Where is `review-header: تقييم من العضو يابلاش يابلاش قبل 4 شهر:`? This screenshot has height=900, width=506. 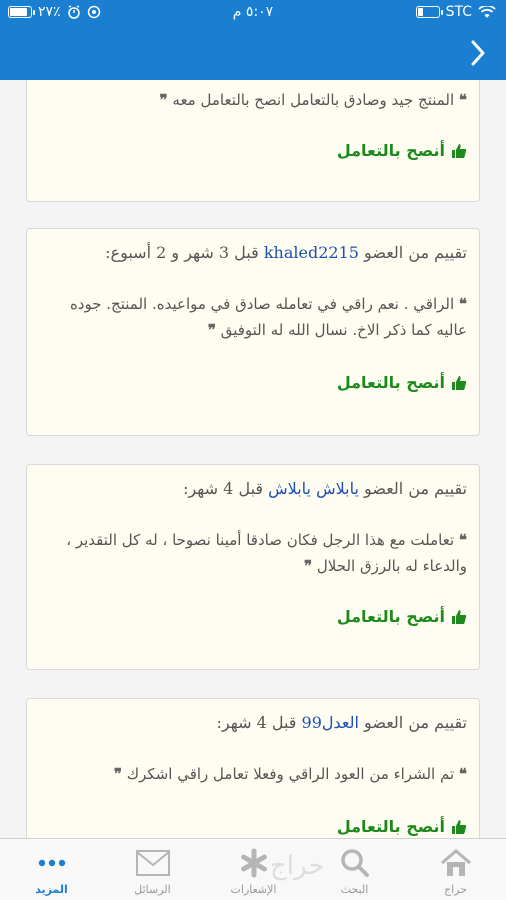
review-header: تقييم من العضو يابلاش يابلاش قبل 4 شهر: is located at coordinates (325, 488).